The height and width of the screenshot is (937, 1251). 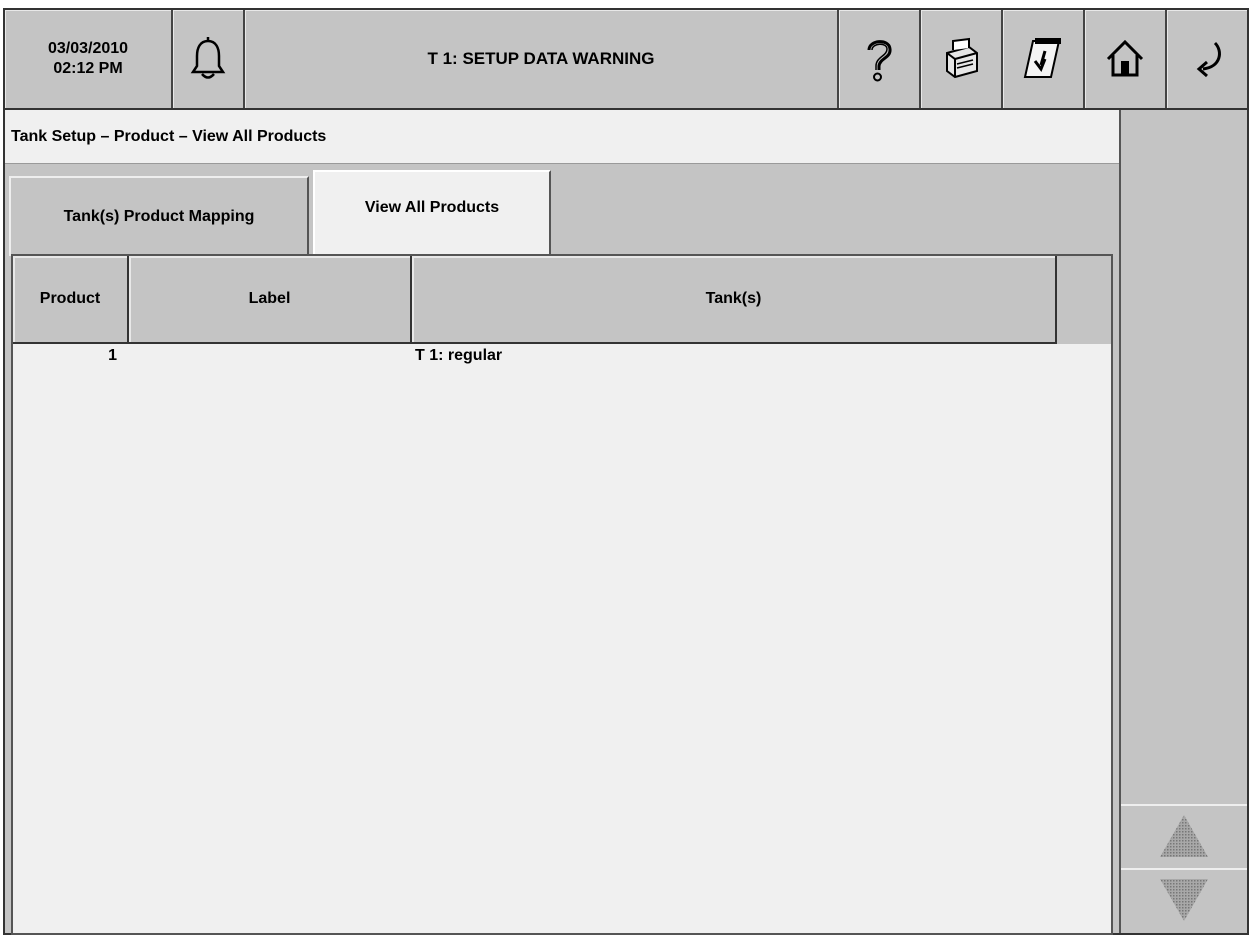 I want to click on triangle-down-icon, so click(x=1184, y=900).